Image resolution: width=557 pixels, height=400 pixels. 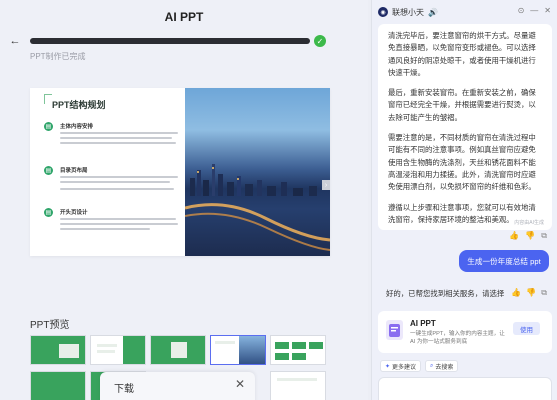 I want to click on more-suggestions-chip: ✦ 更多建议, so click(x=401, y=366).